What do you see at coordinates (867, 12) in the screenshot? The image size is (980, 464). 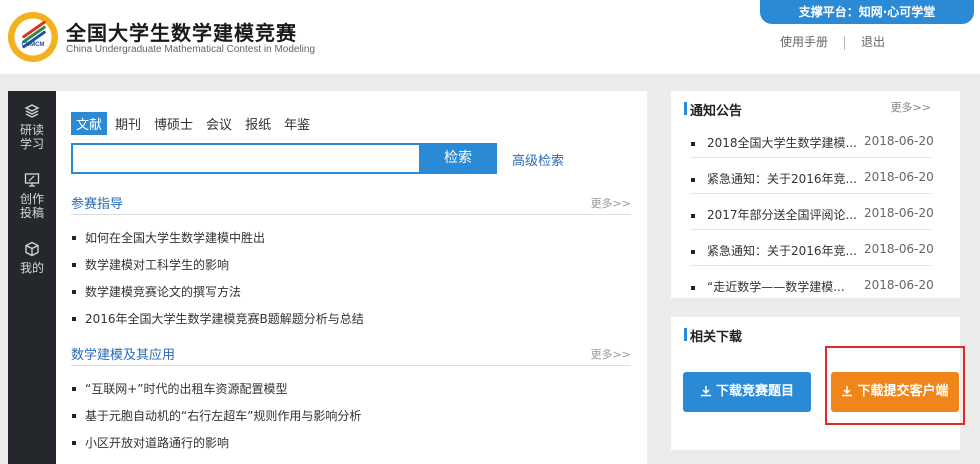 I see `platform-badge: 支撑平台：知网·心可学堂` at bounding box center [867, 12].